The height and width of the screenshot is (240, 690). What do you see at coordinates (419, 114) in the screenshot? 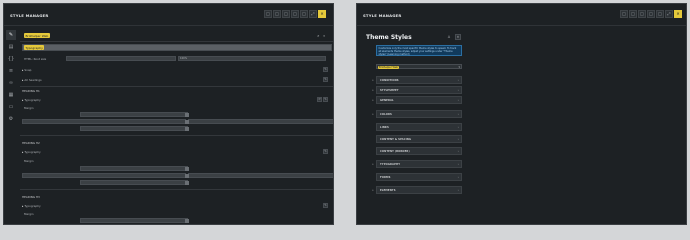
I see `section-colors: COLORS ›` at bounding box center [419, 114].